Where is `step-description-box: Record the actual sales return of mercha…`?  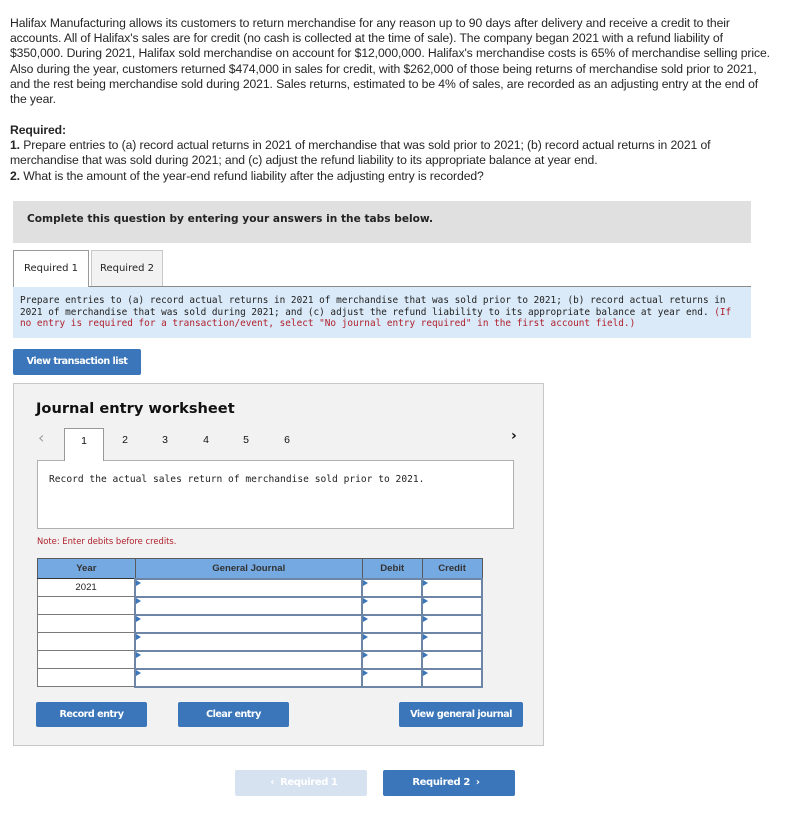 step-description-box: Record the actual sales return of mercha… is located at coordinates (275, 494).